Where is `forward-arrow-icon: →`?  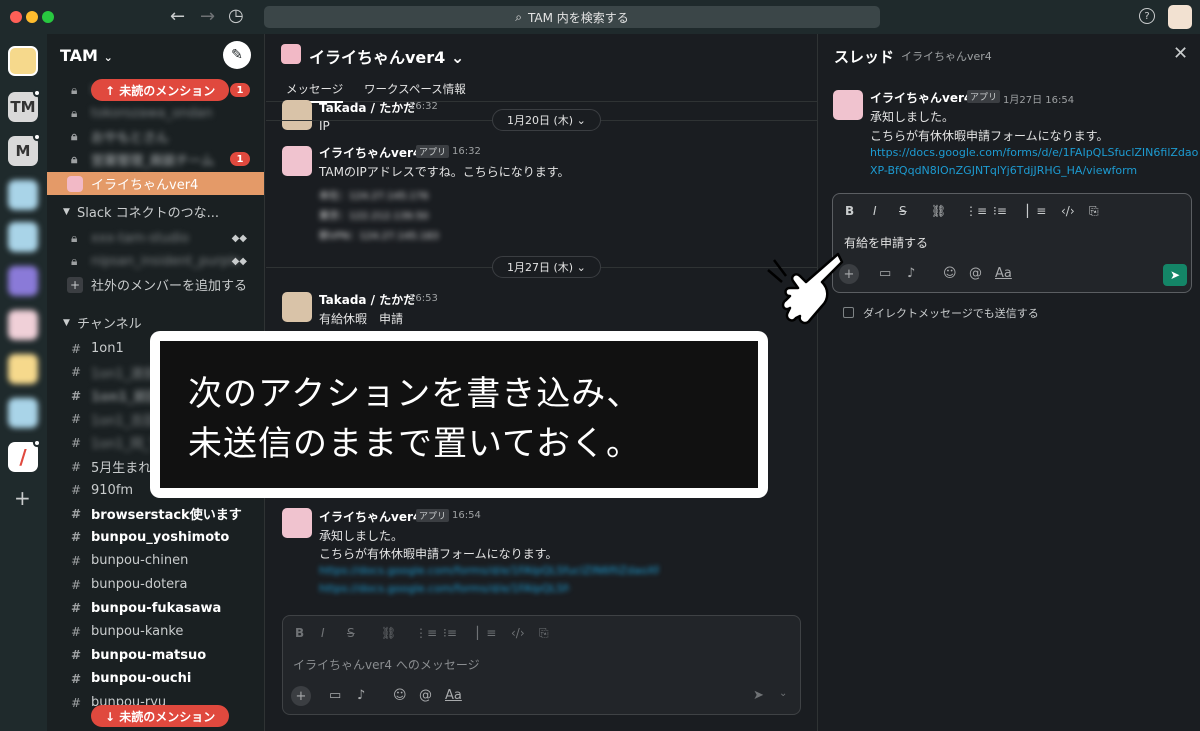 forward-arrow-icon: → is located at coordinates (207, 16).